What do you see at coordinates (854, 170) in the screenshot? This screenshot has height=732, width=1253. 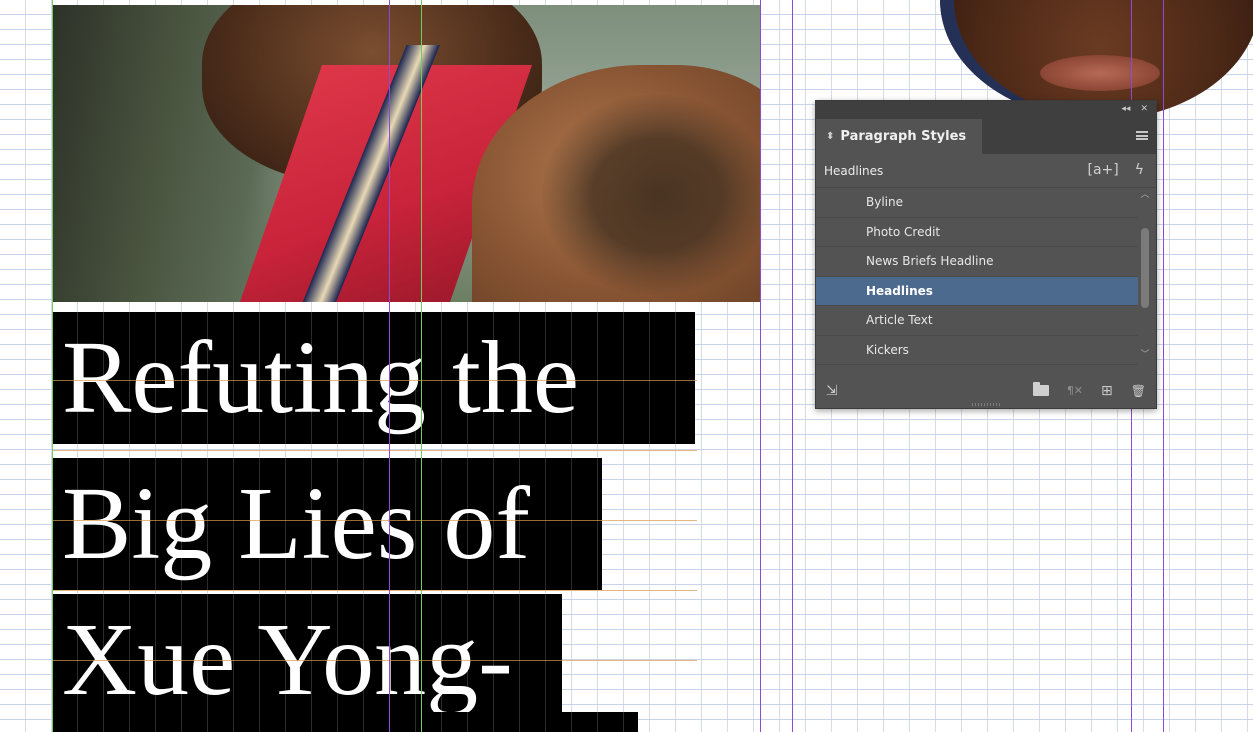 I see `current-style-label: Headlines` at bounding box center [854, 170].